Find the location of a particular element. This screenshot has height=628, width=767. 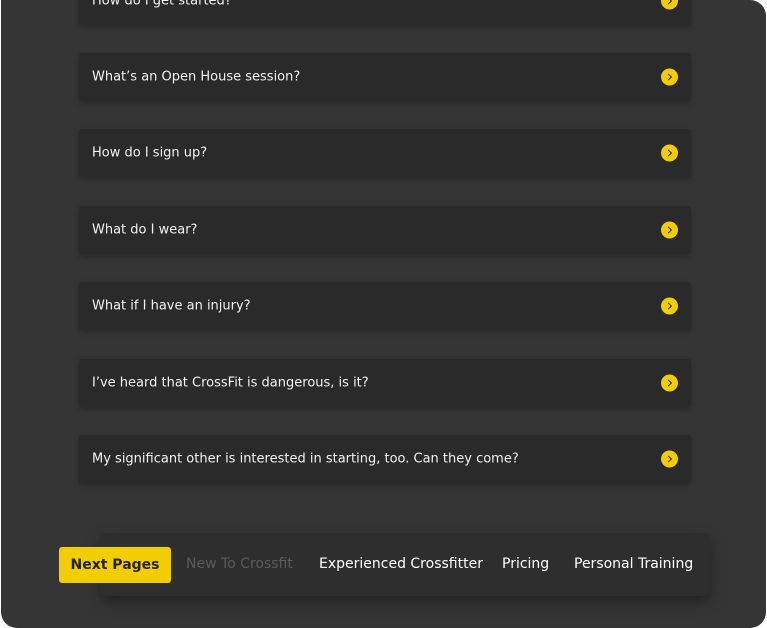

faq-question: What’s an Open House session? is located at coordinates (196, 77).